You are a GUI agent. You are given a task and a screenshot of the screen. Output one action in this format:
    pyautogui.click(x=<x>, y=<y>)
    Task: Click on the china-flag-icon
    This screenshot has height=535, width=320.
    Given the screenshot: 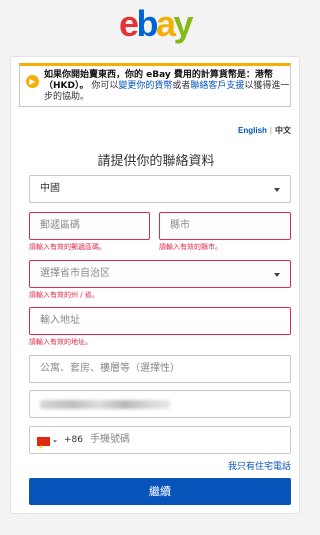 What is the action you would take?
    pyautogui.click(x=43, y=448)
    